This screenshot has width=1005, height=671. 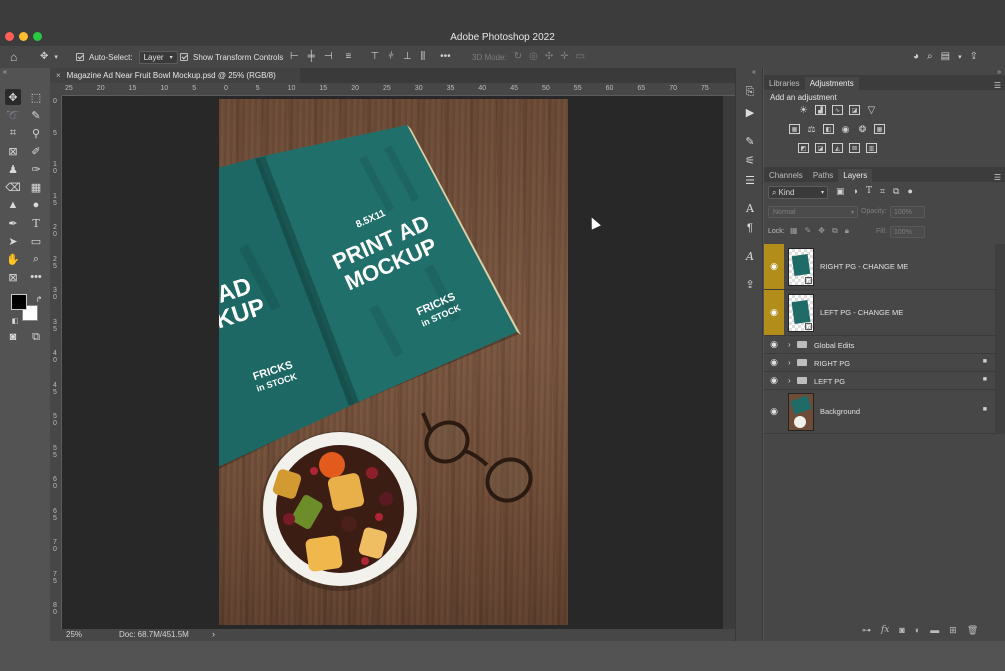 I want to click on delete-layer-icon: 🗑︎, so click(x=972, y=630).